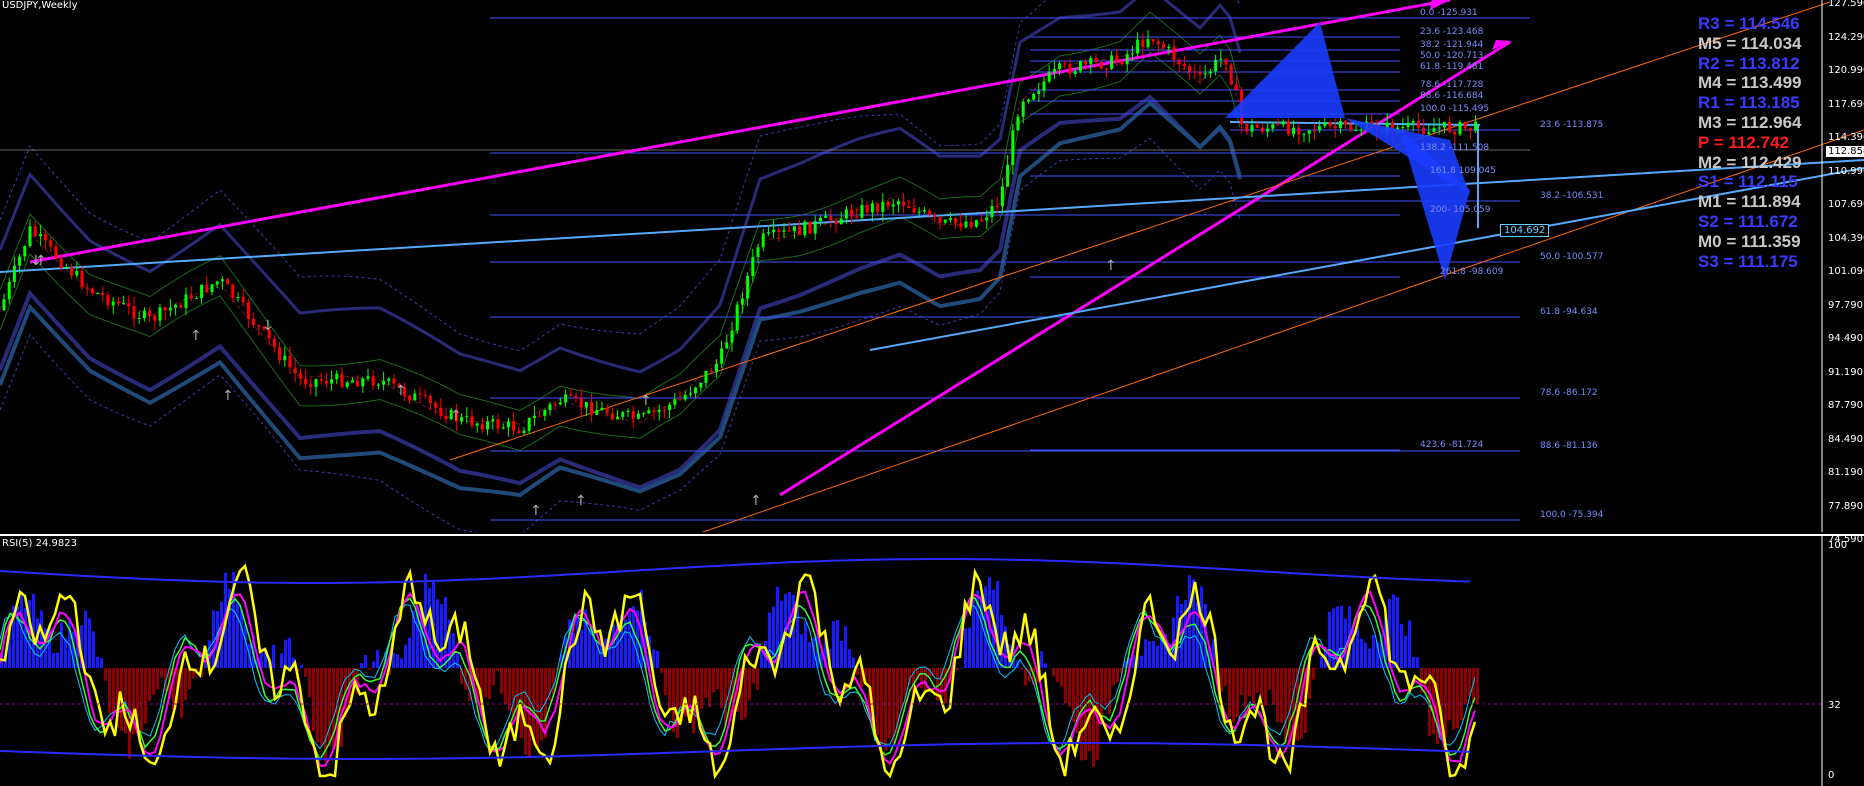  Describe the element at coordinates (456, 416) in the screenshot. I see `fractal-arrow-icon: ↑` at that location.